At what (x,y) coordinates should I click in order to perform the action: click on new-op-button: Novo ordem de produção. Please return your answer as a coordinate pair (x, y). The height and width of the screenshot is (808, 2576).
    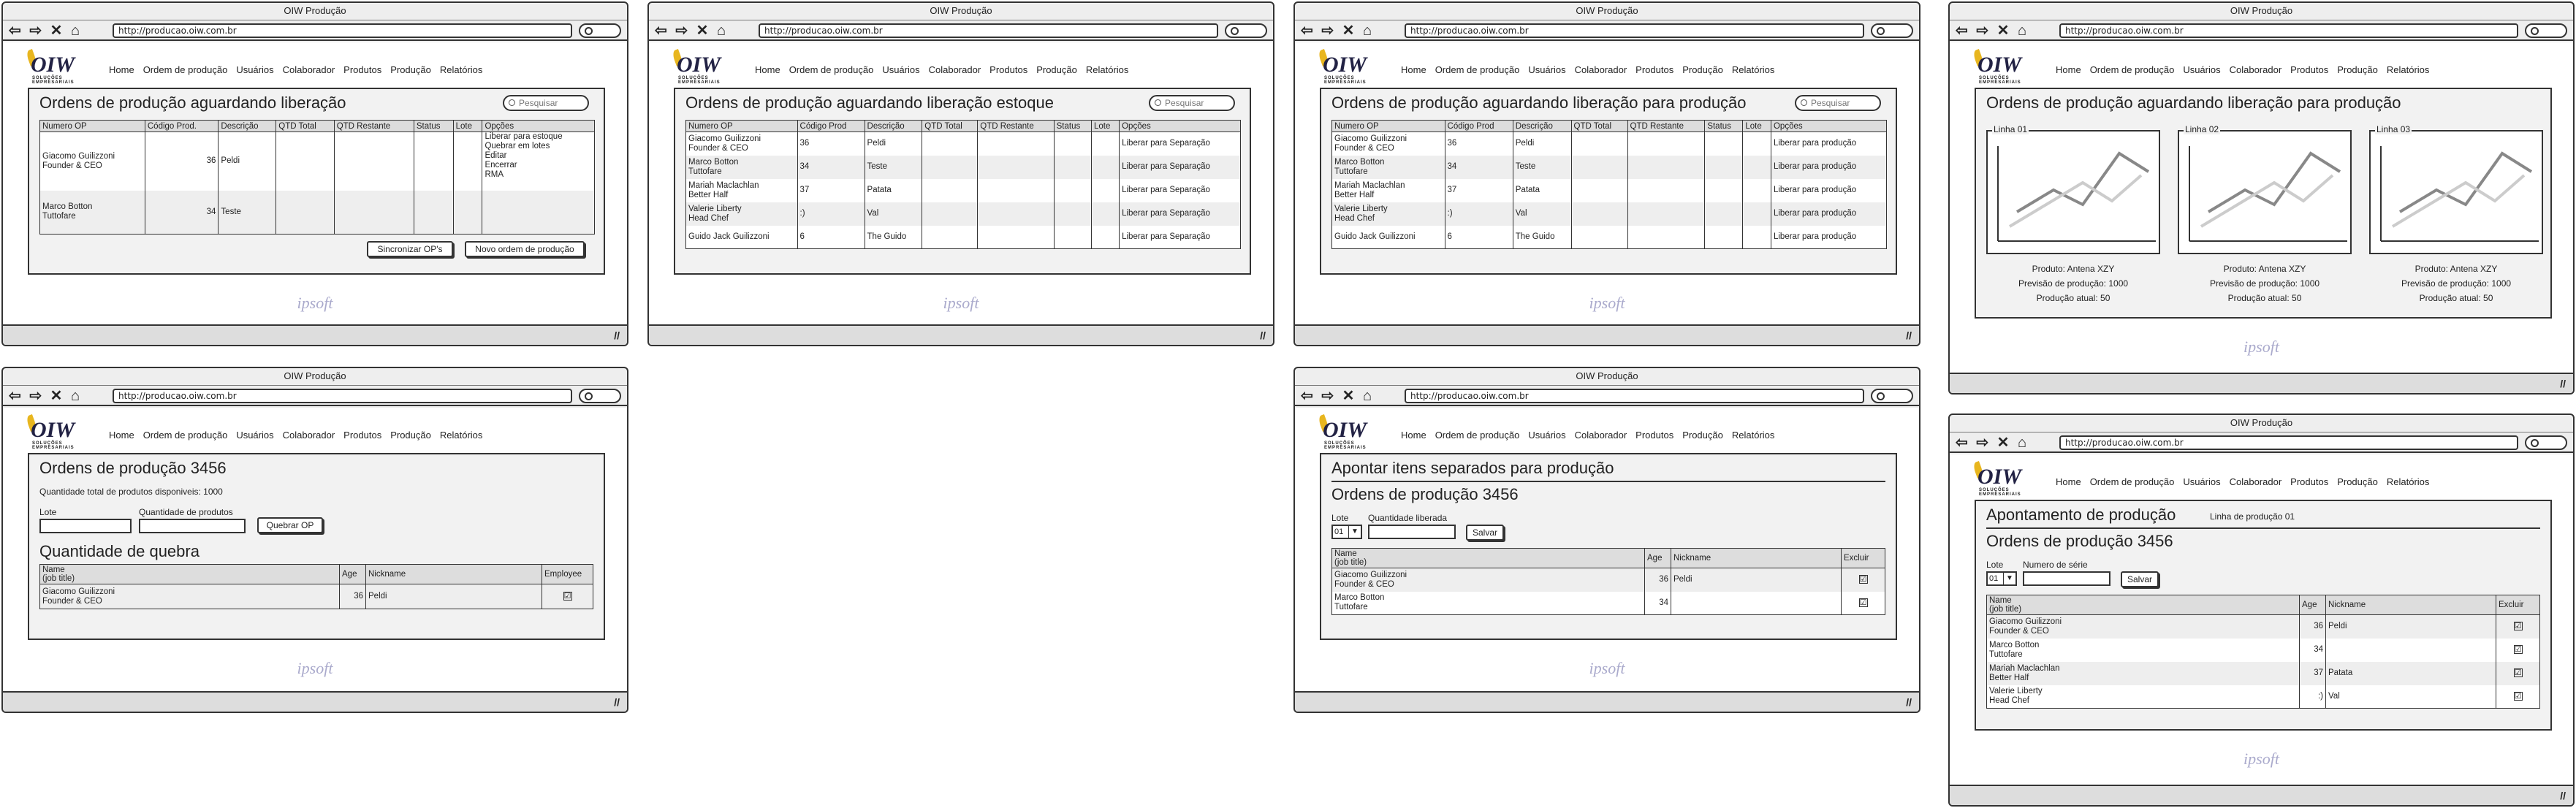
    Looking at the image, I should click on (525, 249).